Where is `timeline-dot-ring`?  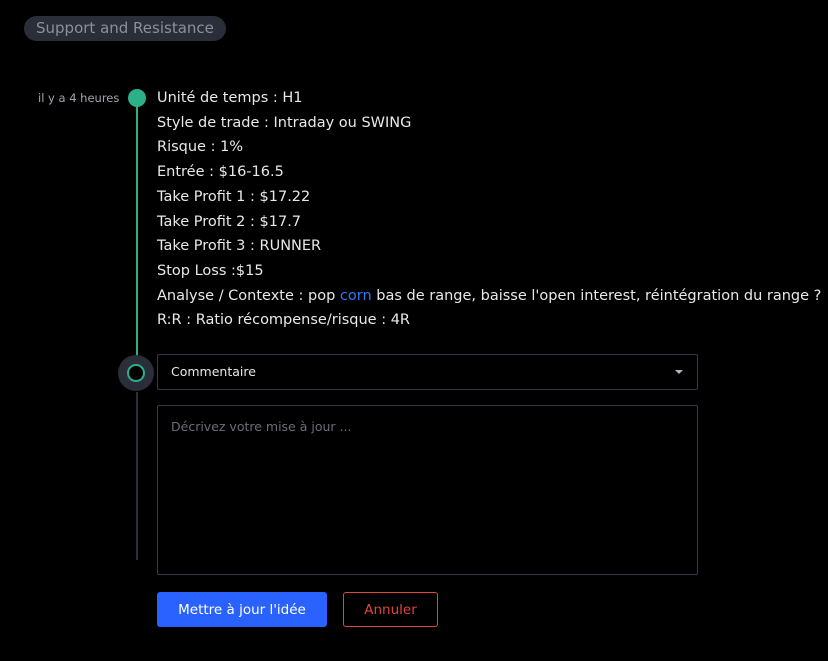 timeline-dot-ring is located at coordinates (136, 373).